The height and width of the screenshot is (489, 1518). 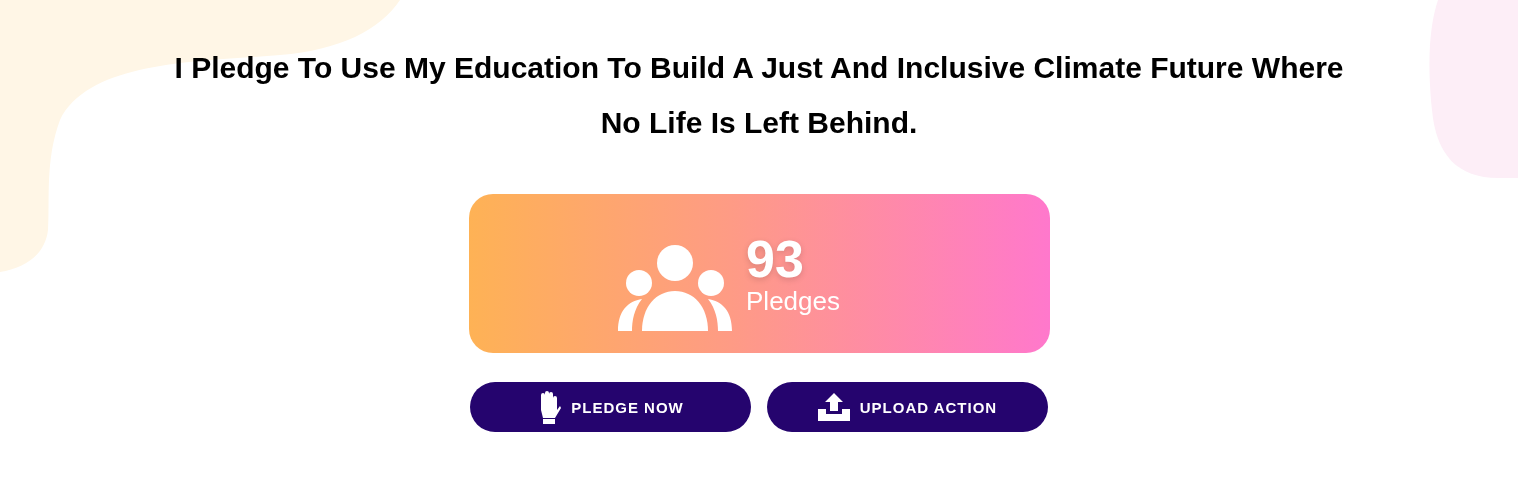 What do you see at coordinates (759, 95) in the screenshot?
I see `pledge-heading: I Pledge To Use My Education To Build A Just And Inclusive Climate Future Where No Life Is Left Behind.` at bounding box center [759, 95].